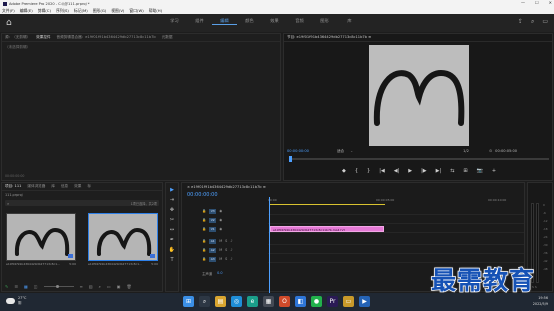 This screenshot has width=554, height=311. What do you see at coordinates (520, 22) in the screenshot?
I see `export-icon: ⇪` at bounding box center [520, 22].